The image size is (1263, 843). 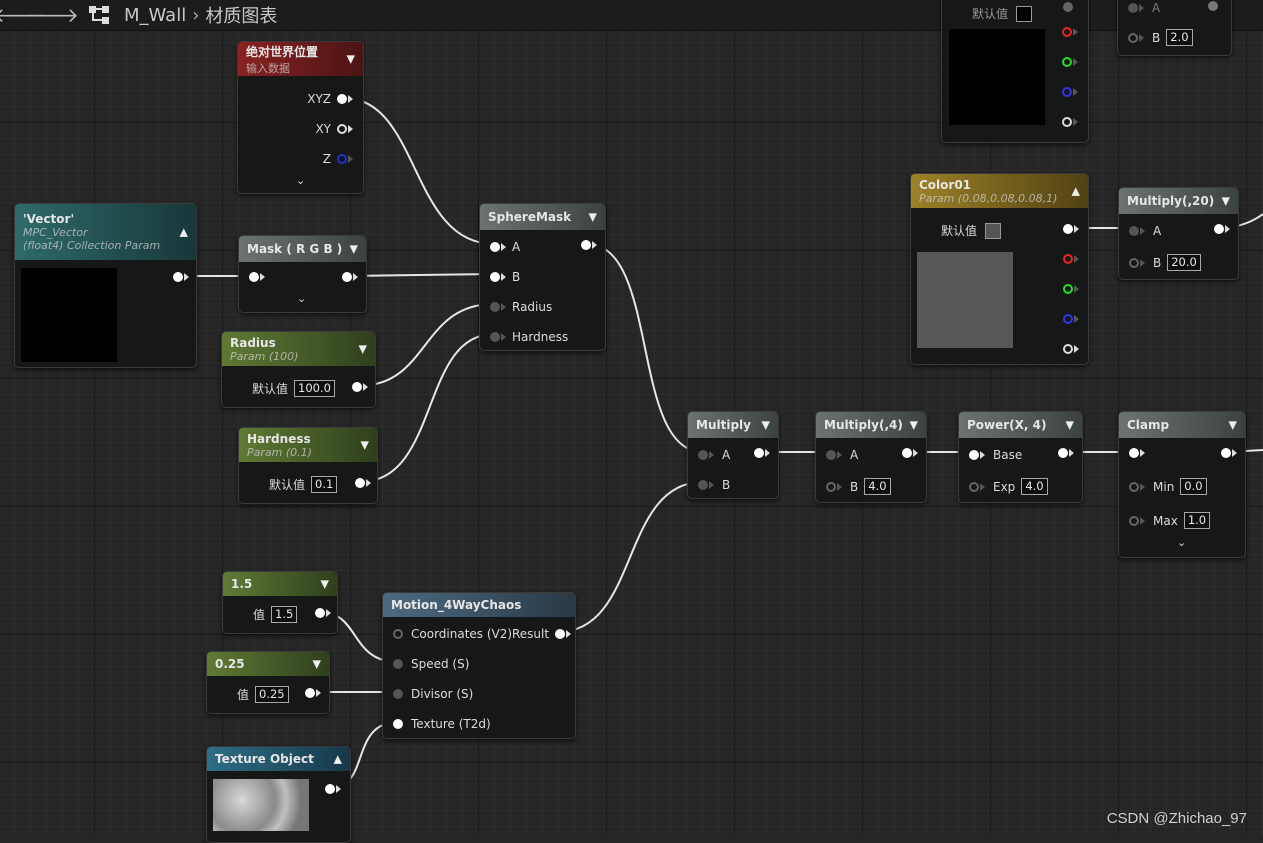 I want to click on node-header: Radius Param (100) ▼, so click(x=298, y=349).